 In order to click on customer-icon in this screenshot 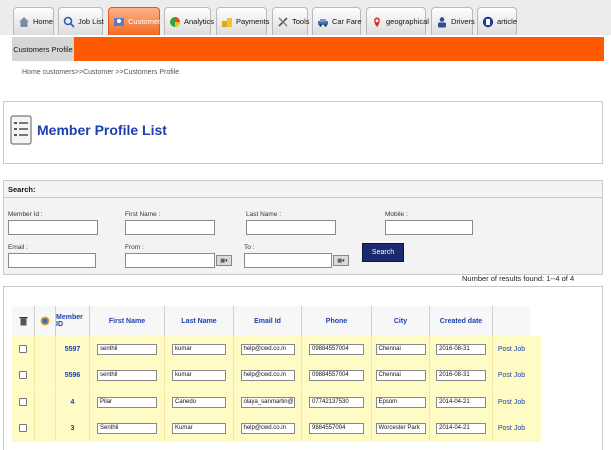, I will do `click(119, 21)`.